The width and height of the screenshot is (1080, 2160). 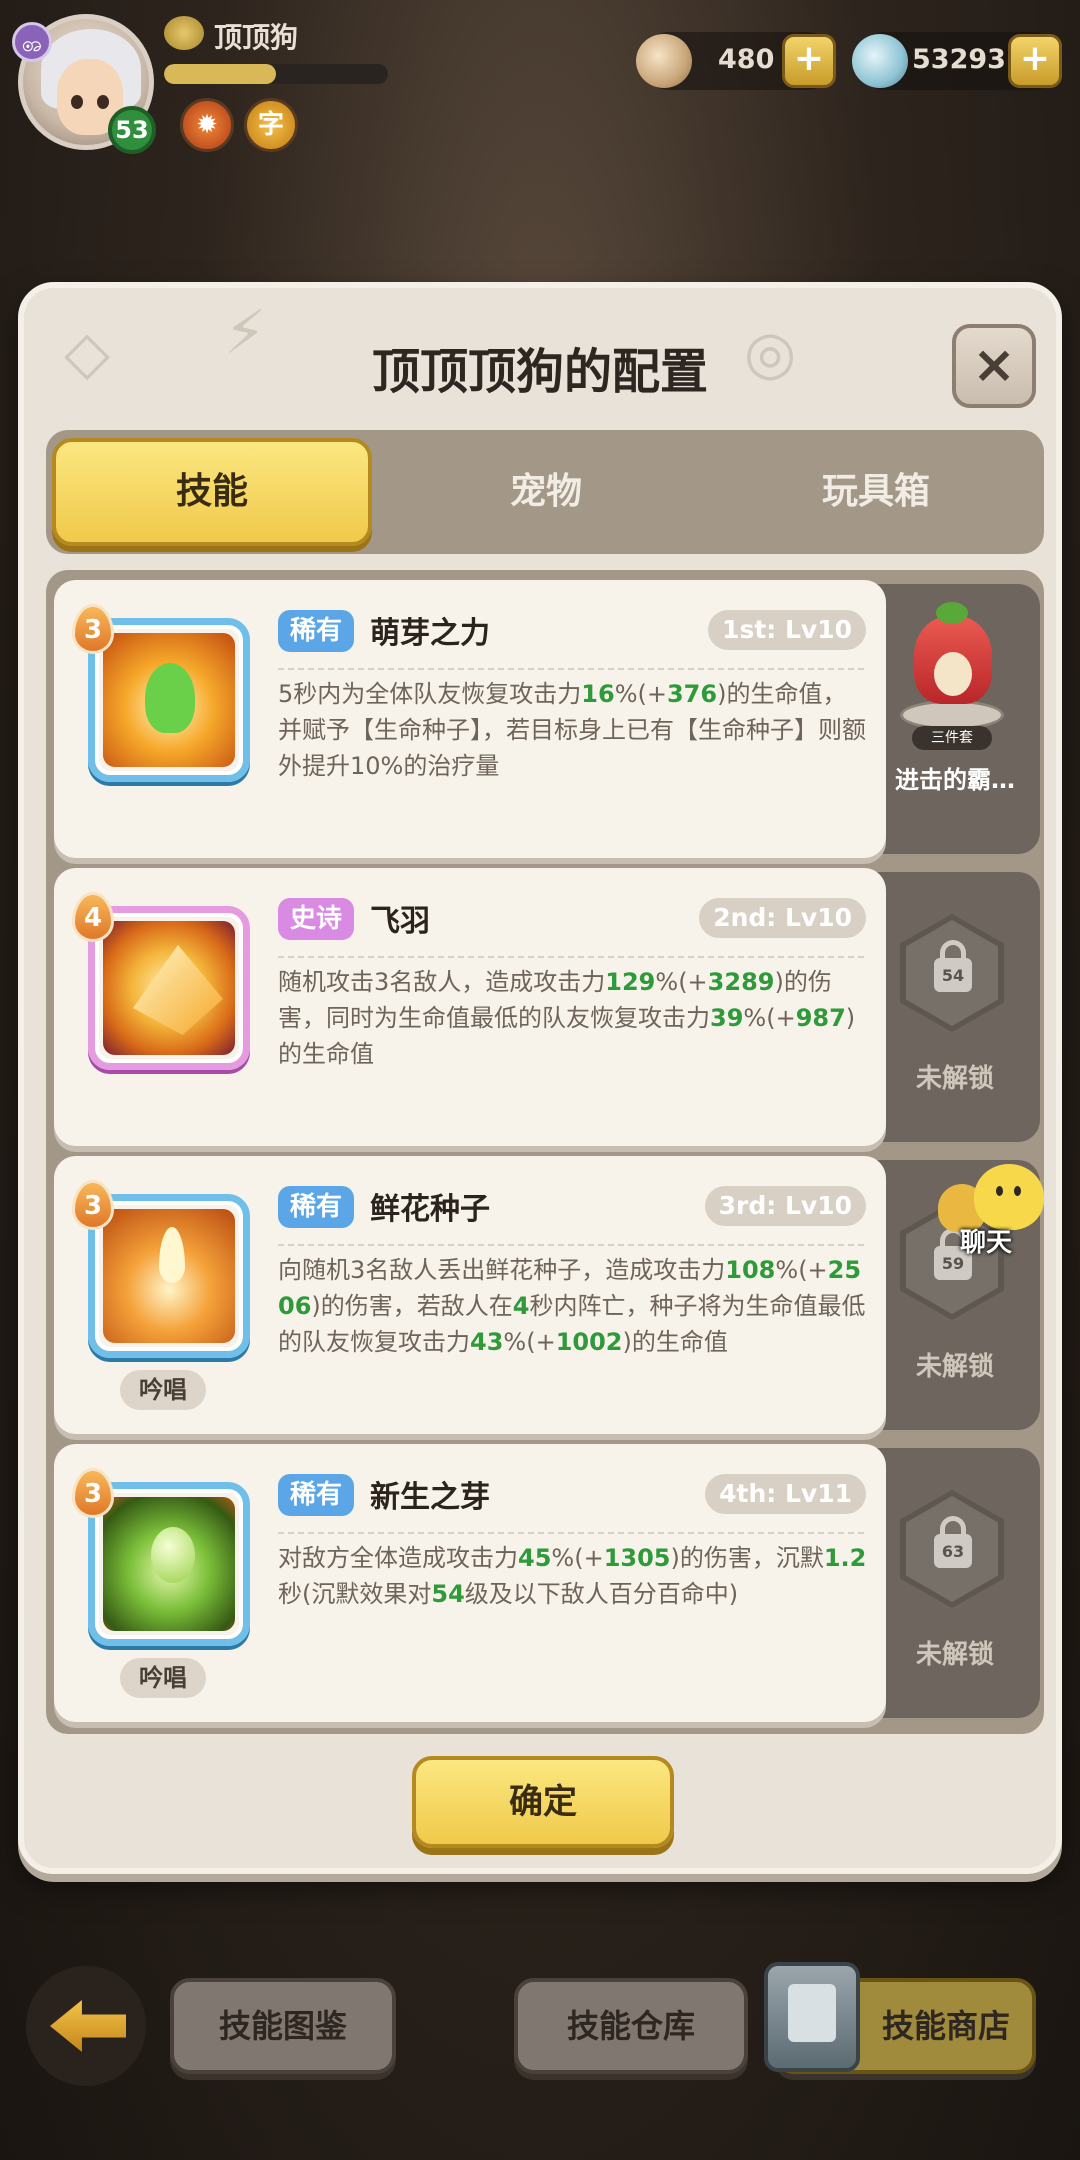 I want to click on desc-text: 随机攻击3名敌人，造成攻击力, so click(x=442, y=982).